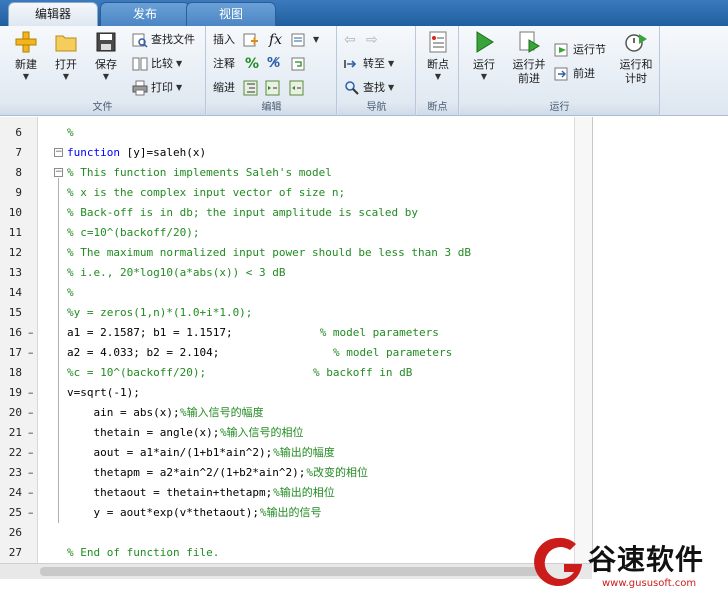 This screenshot has width=728, height=597. What do you see at coordinates (15, 292) in the screenshot?
I see `line-number: 14` at bounding box center [15, 292].